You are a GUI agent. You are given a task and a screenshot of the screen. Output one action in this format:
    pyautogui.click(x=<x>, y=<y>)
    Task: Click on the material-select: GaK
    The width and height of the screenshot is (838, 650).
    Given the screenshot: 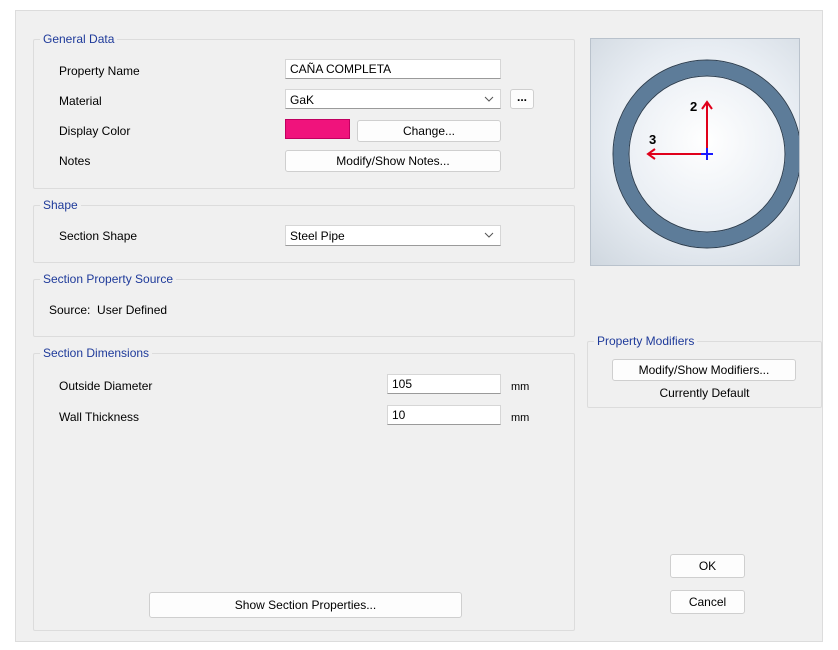 What is the action you would take?
    pyautogui.click(x=393, y=99)
    